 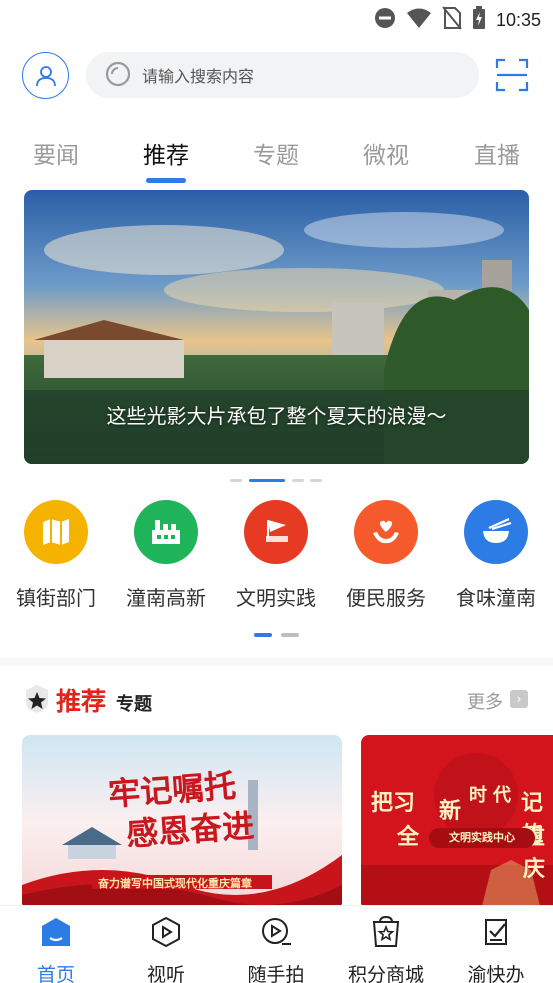 I want to click on service-shiwei-tongnan: 食味潼南, so click(x=496, y=555).